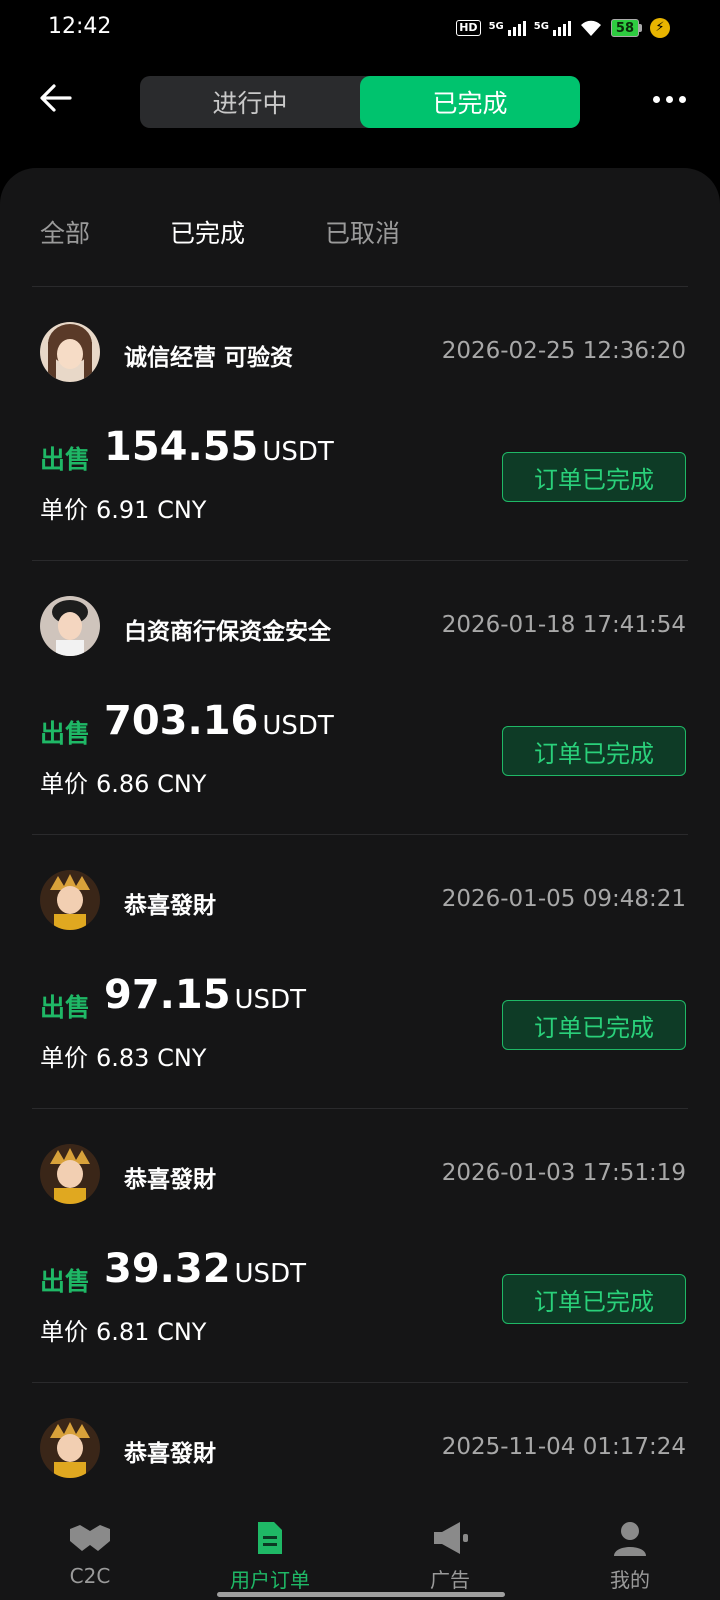 Image resolution: width=720 pixels, height=1600 pixels. I want to click on tab-me: 我的, so click(630, 1550).